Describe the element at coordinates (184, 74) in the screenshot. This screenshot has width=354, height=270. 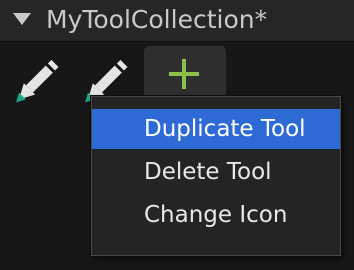
I see `plus-icon` at that location.